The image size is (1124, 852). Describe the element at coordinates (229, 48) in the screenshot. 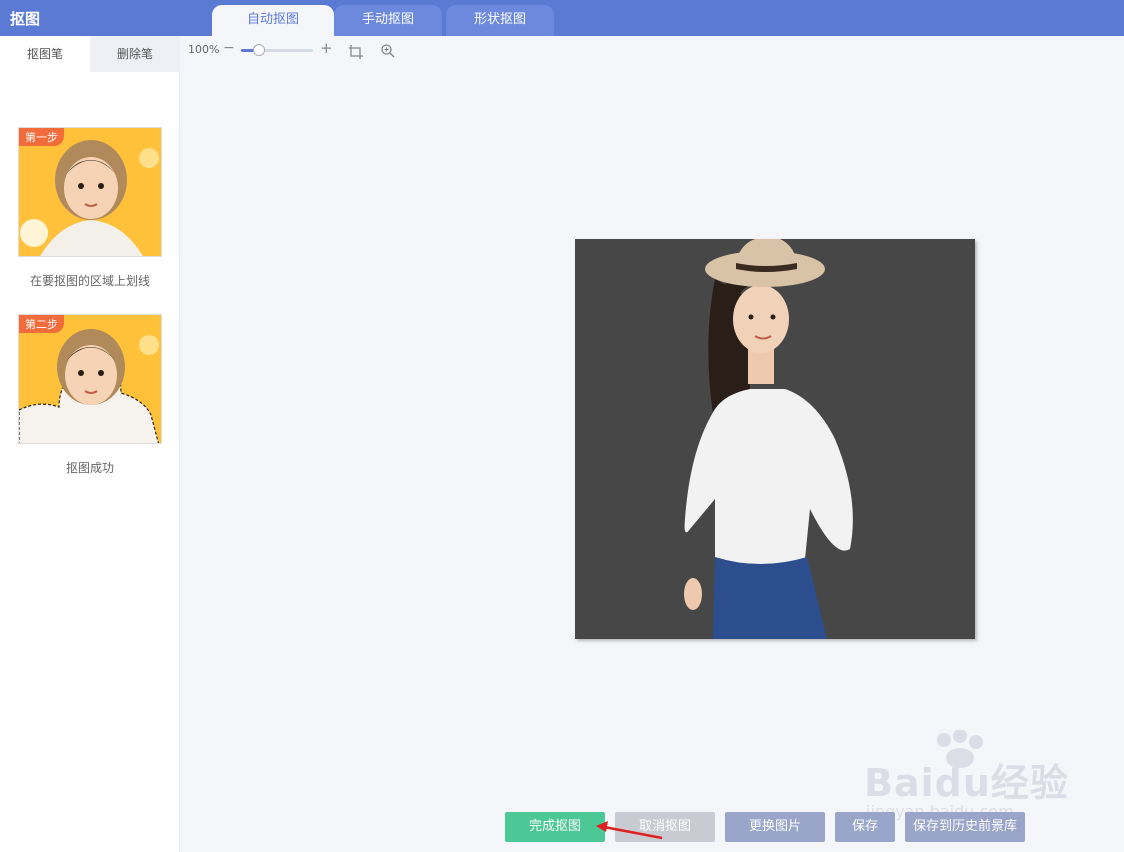

I see `zoom-out-button: −` at that location.